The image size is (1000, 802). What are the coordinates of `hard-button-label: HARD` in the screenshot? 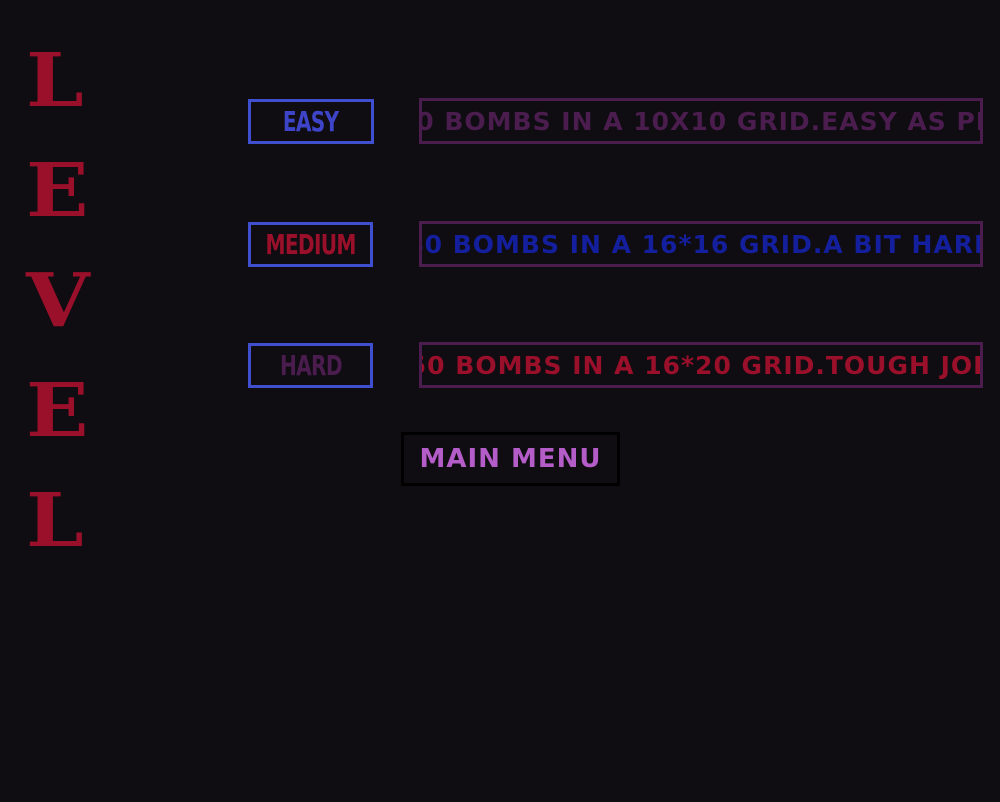 It's located at (311, 365).